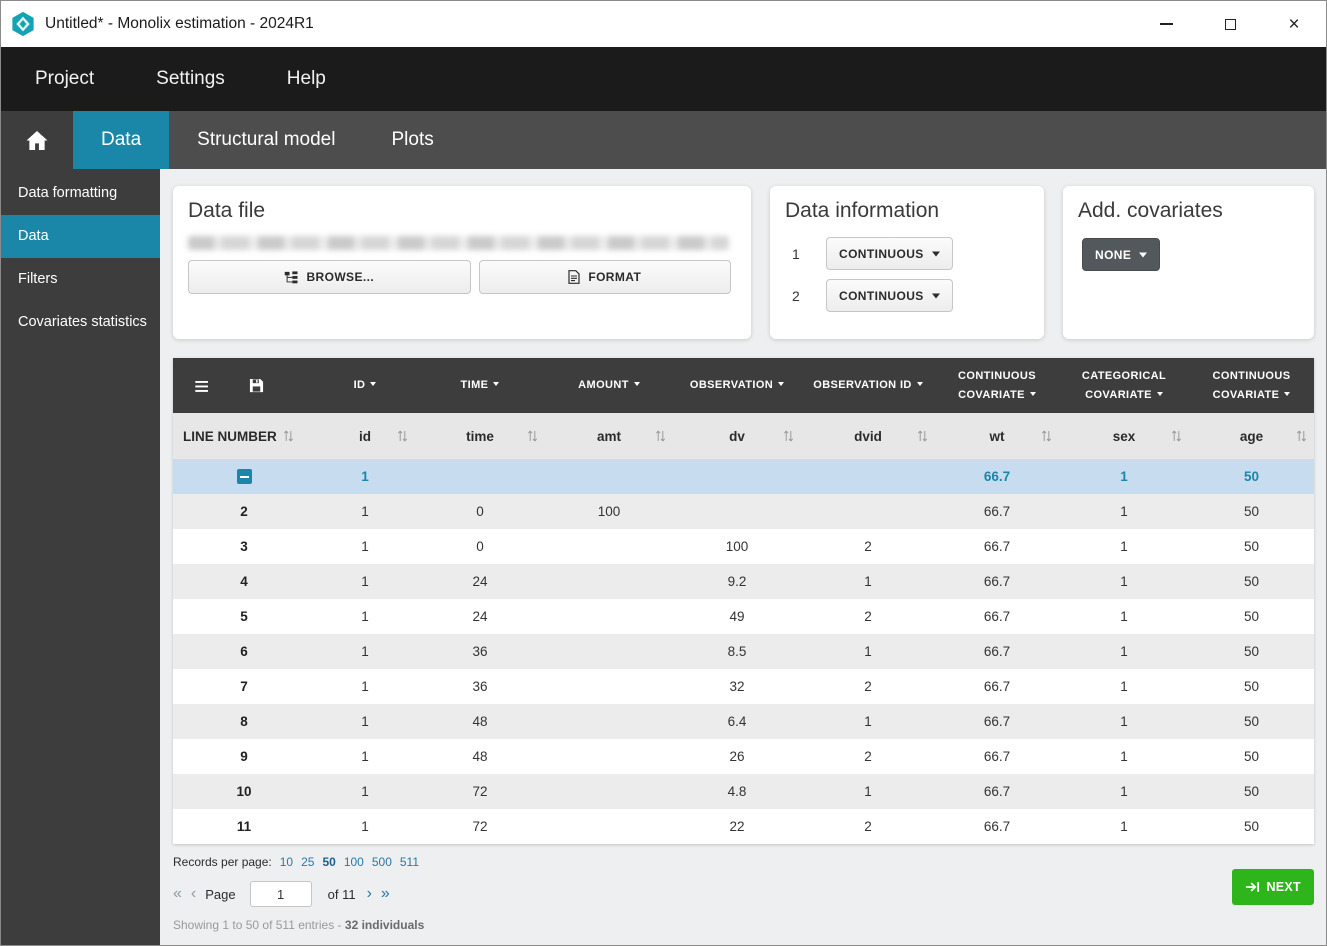 The image size is (1327, 946). I want to click on tab: Plots, so click(412, 140).